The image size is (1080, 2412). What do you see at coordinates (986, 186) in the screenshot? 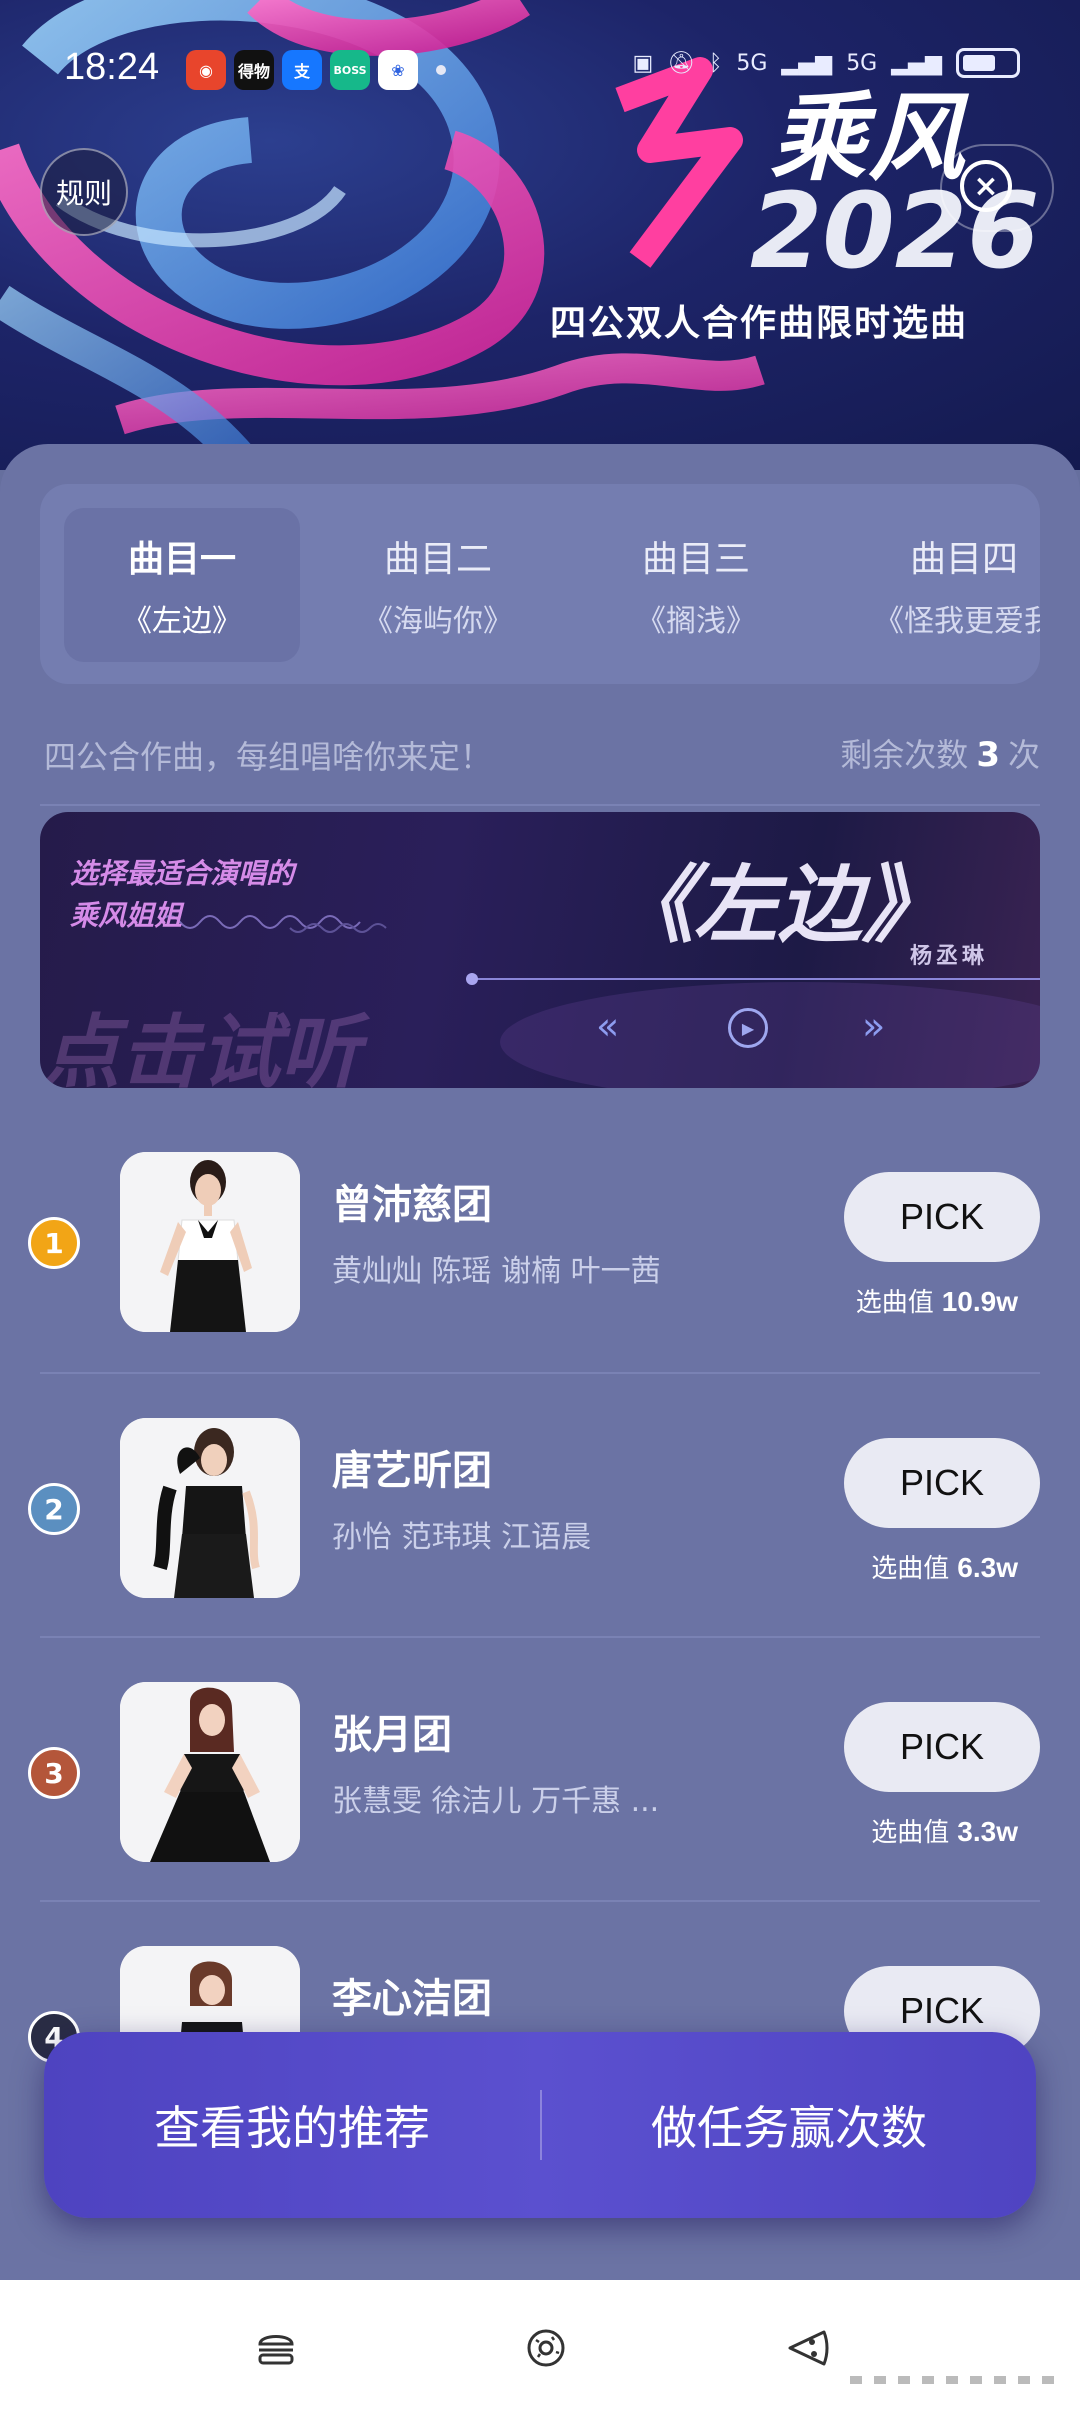
I see `close-icon: ×` at bounding box center [986, 186].